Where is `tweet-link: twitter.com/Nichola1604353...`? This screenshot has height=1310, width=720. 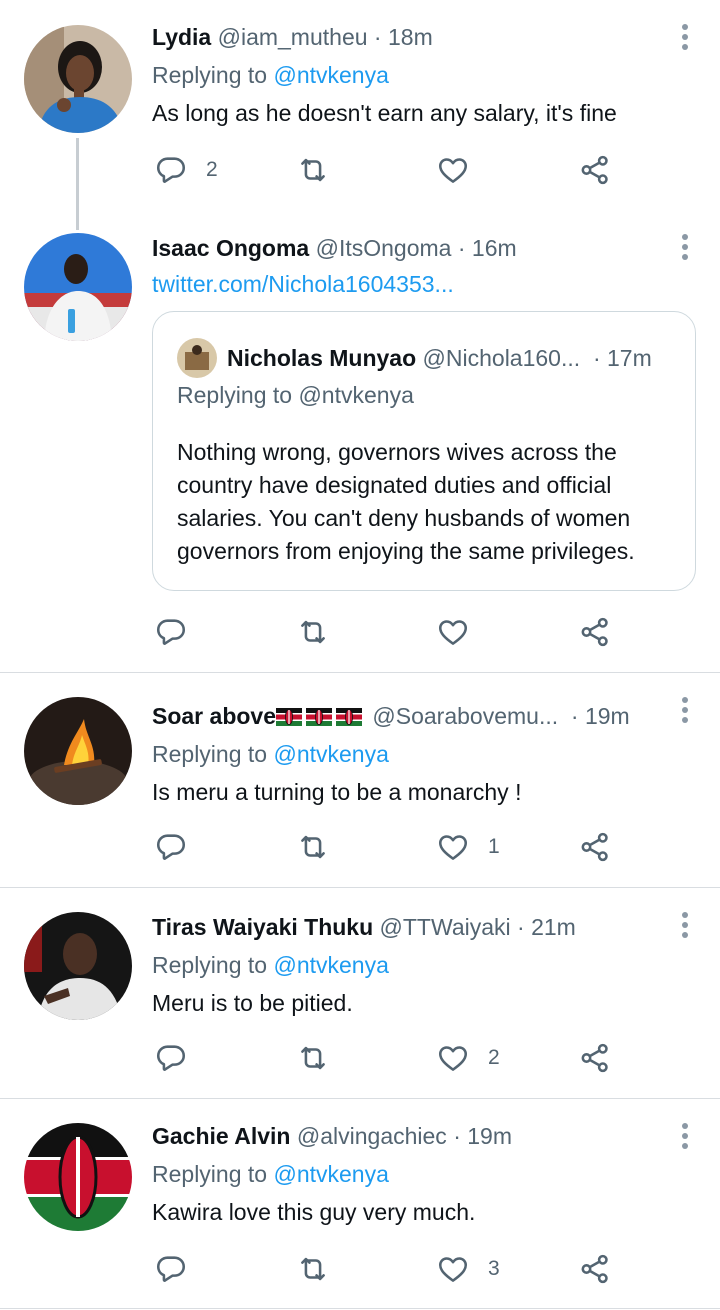
tweet-link: twitter.com/Nichola1604353... is located at coordinates (406, 284).